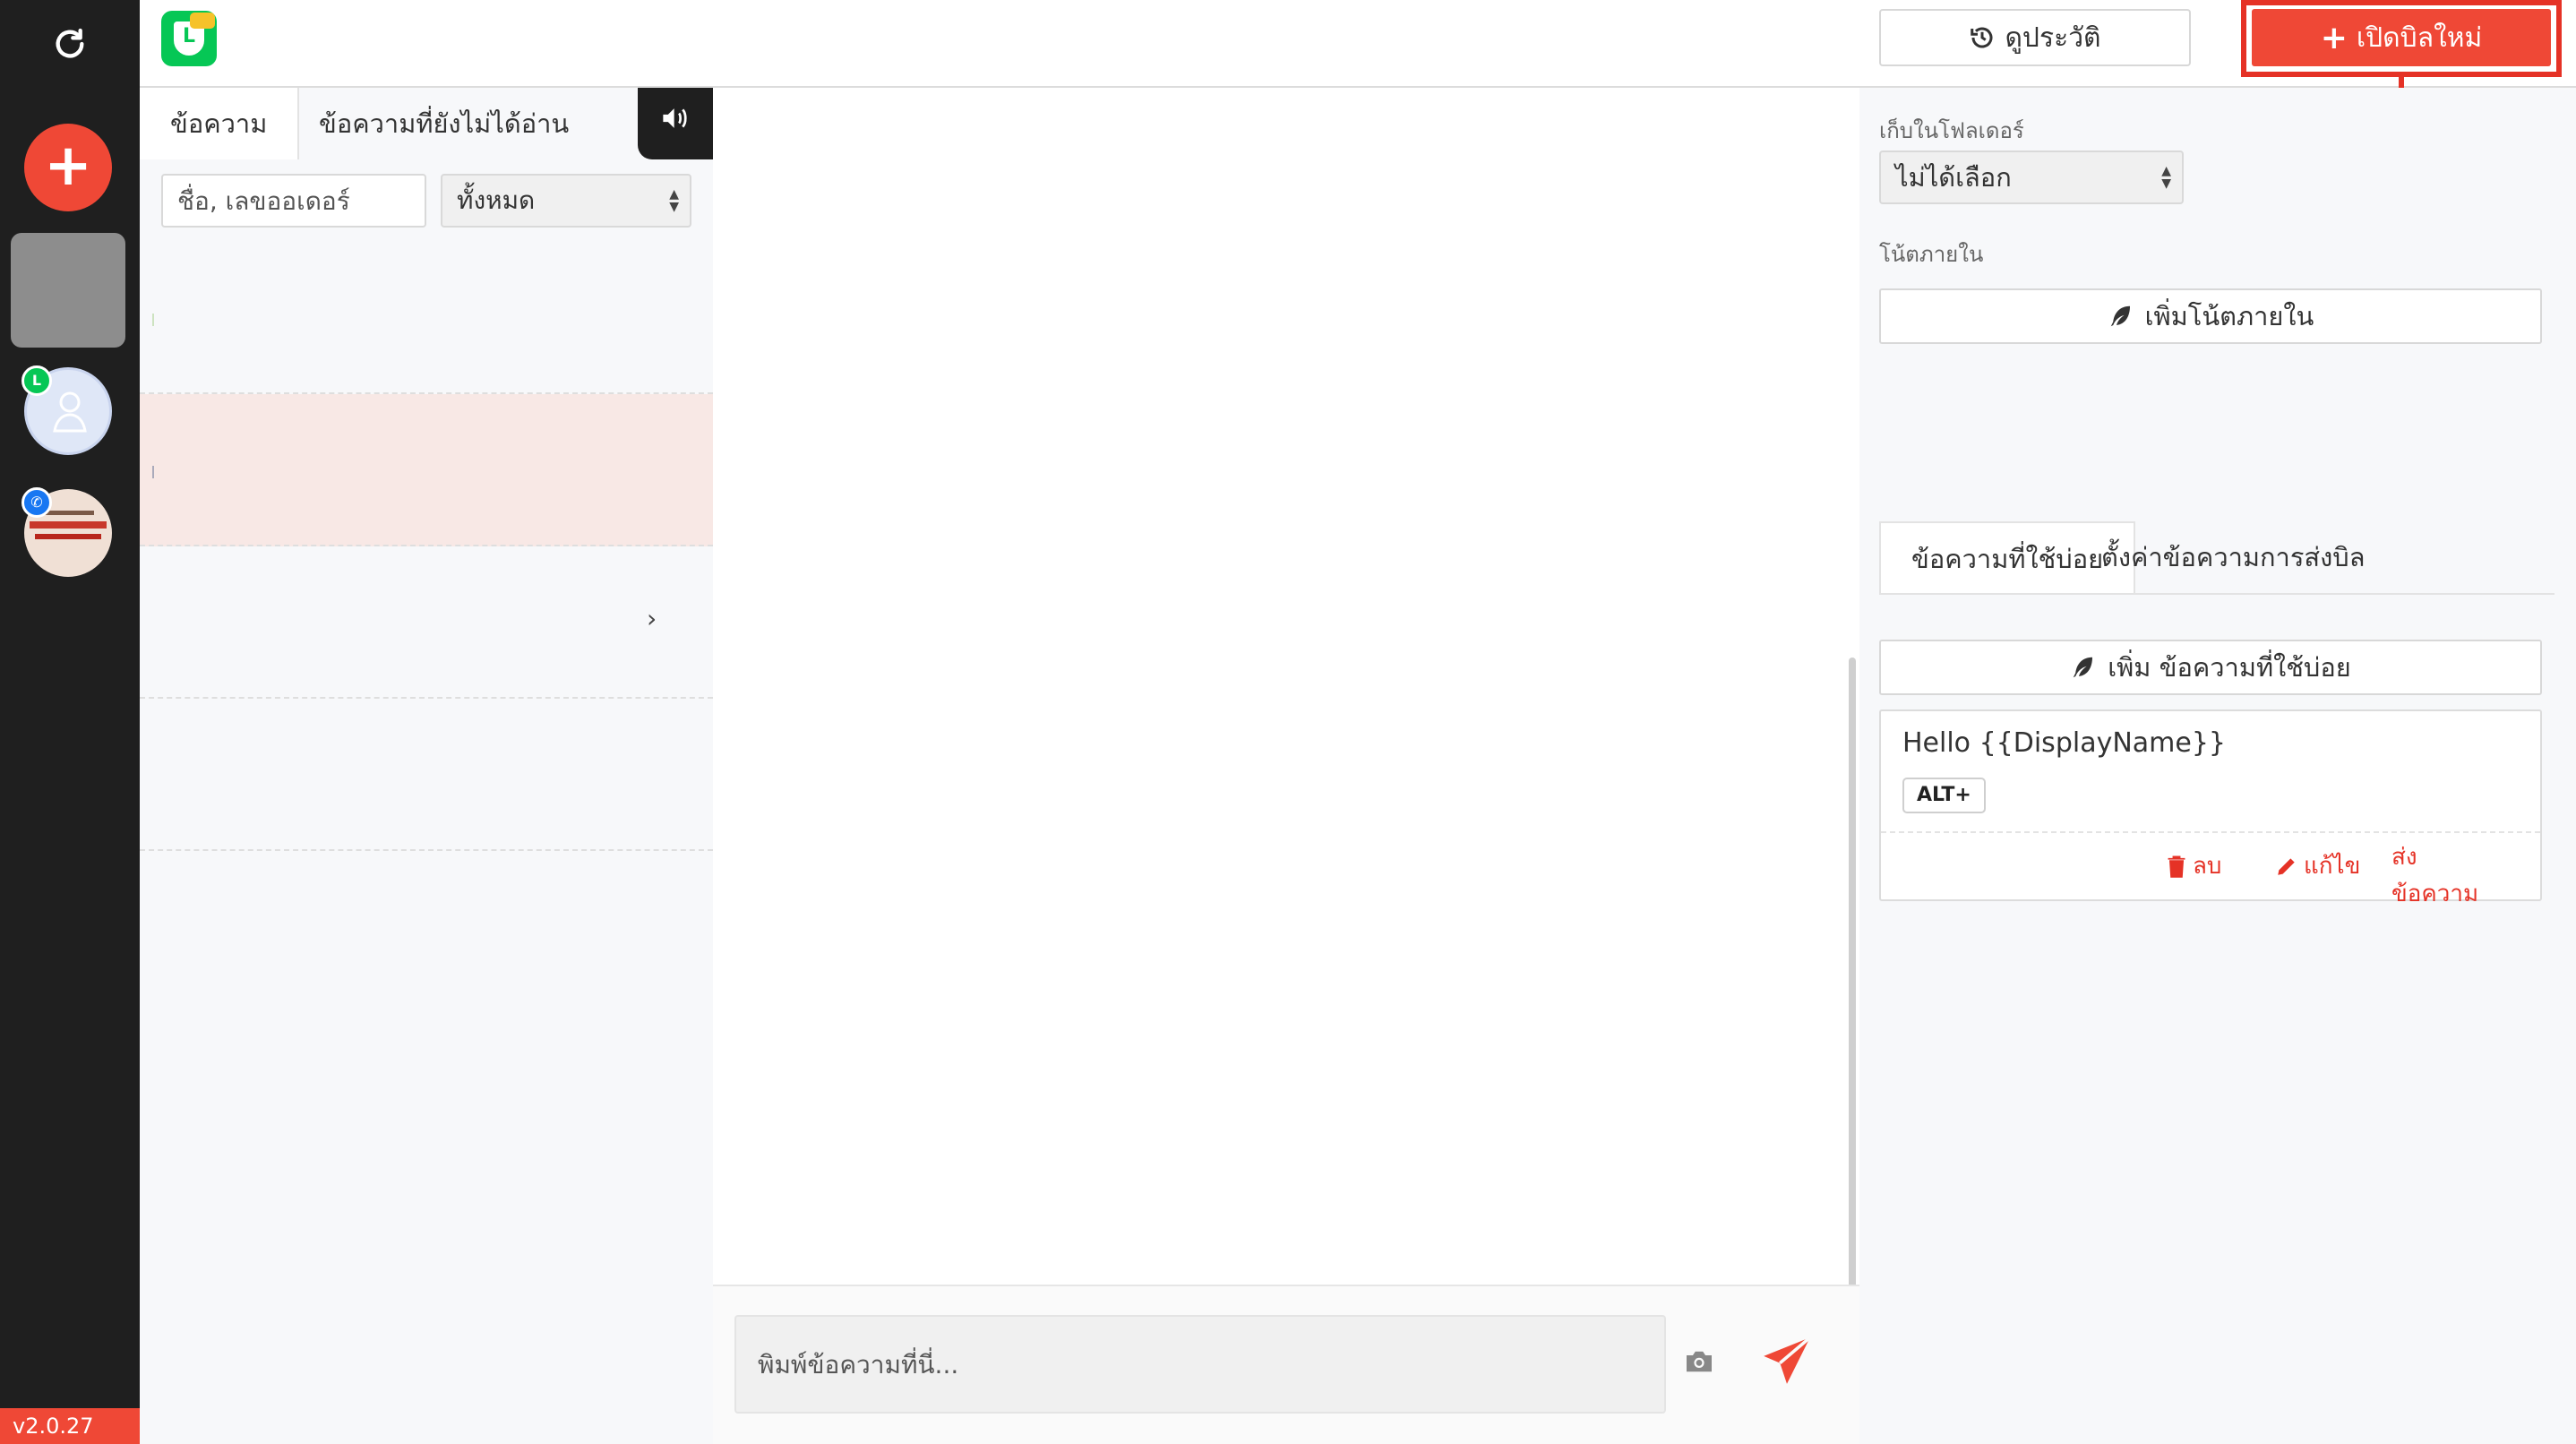 Image resolution: width=2576 pixels, height=1444 pixels. What do you see at coordinates (36, 380) in the screenshot?
I see `line-badge-icon: L` at bounding box center [36, 380].